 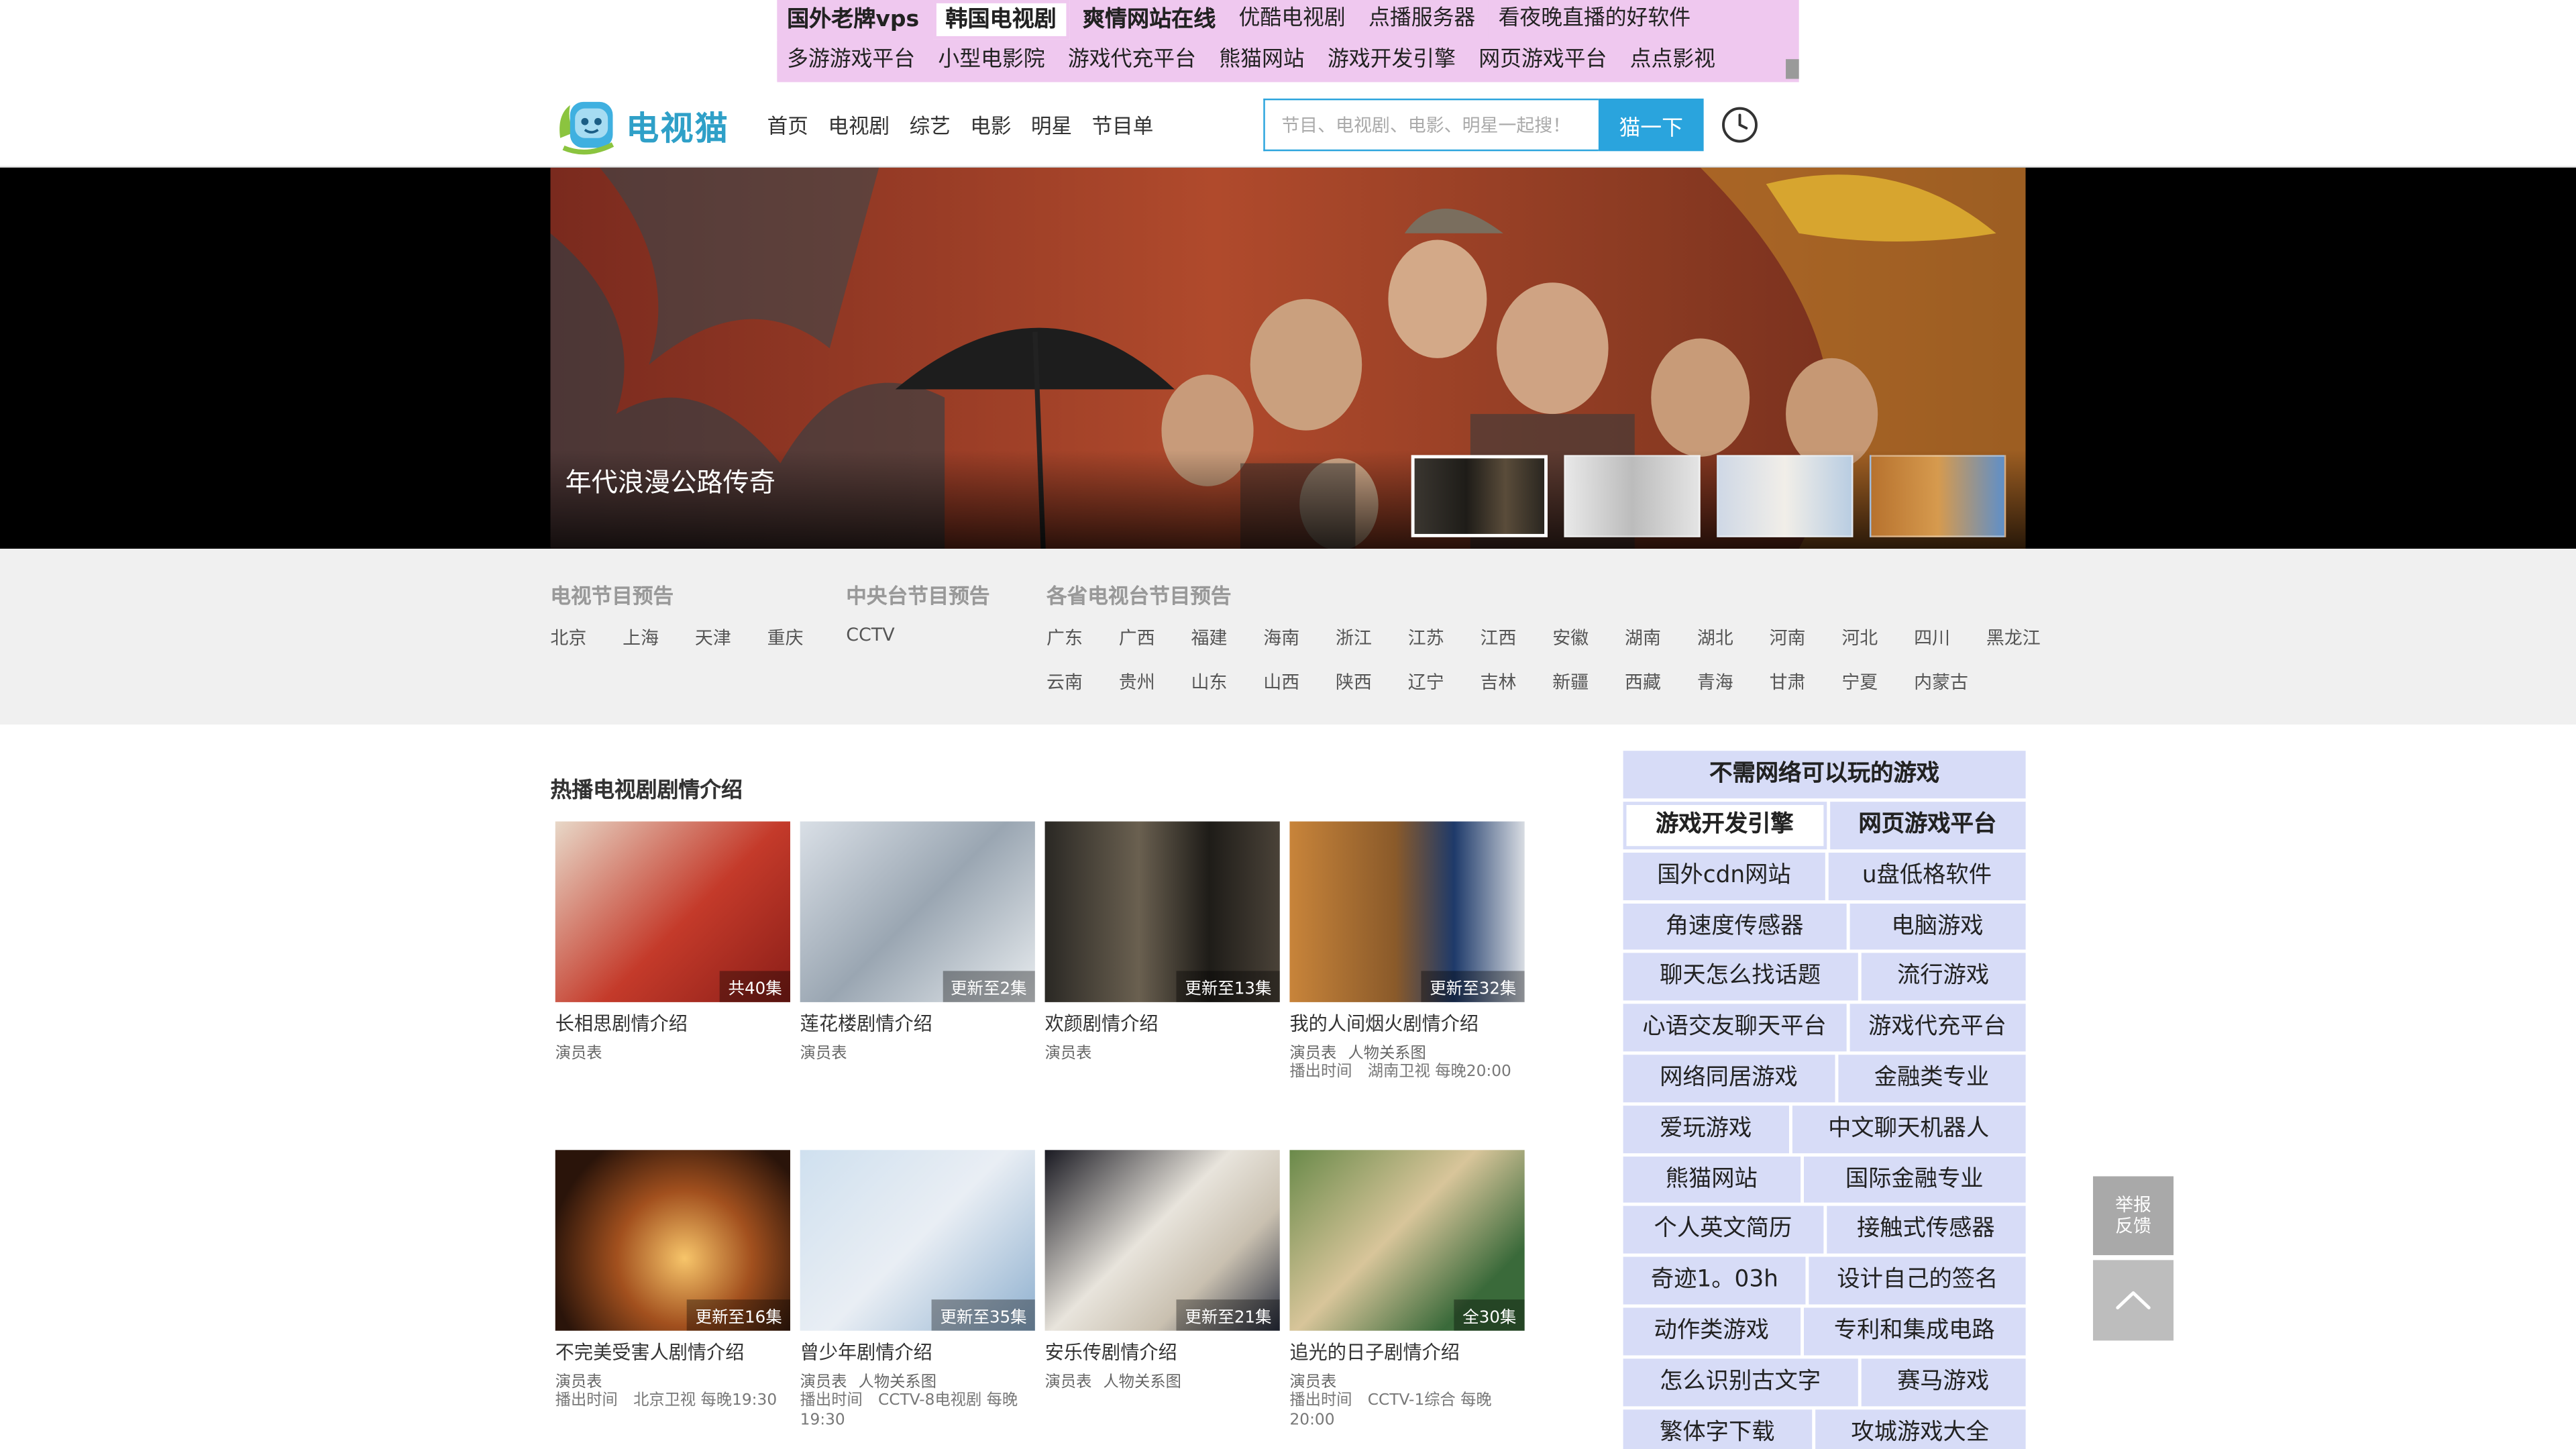 What do you see at coordinates (1914, 1331) in the screenshot?
I see `offline-game-link: 专利和集成电路` at bounding box center [1914, 1331].